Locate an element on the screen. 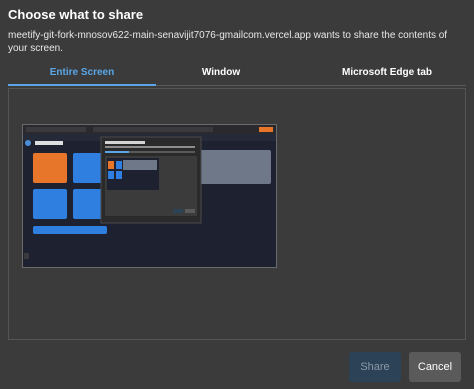 The height and width of the screenshot is (389, 474). tab-entire-screen: Entire Screen is located at coordinates (82, 76).